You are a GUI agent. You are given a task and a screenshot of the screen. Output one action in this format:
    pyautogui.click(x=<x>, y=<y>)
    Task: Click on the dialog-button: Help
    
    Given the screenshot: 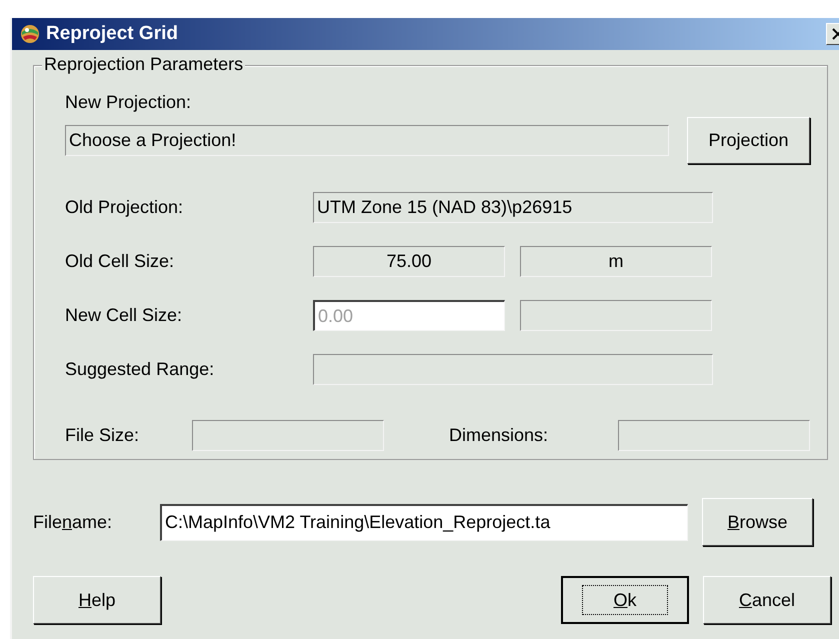 What is the action you would take?
    pyautogui.click(x=97, y=600)
    